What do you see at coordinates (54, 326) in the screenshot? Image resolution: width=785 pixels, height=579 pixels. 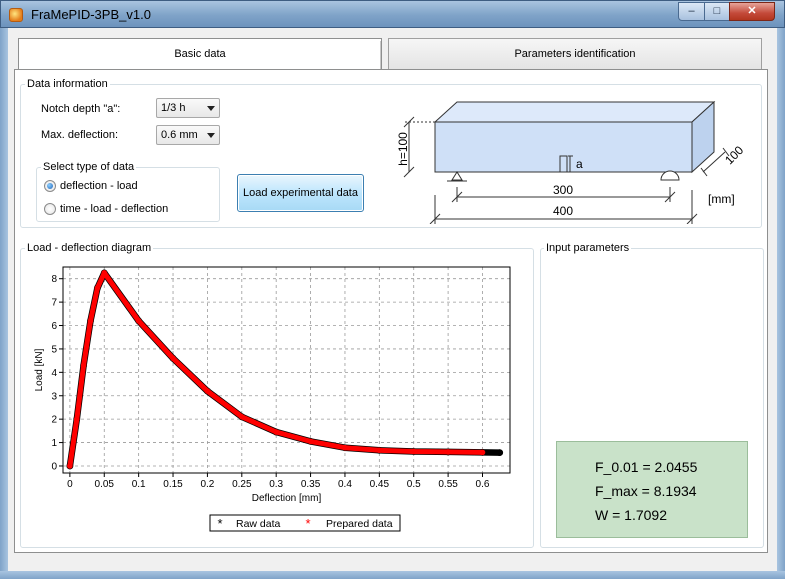 I see `y-tick-label: 6` at bounding box center [54, 326].